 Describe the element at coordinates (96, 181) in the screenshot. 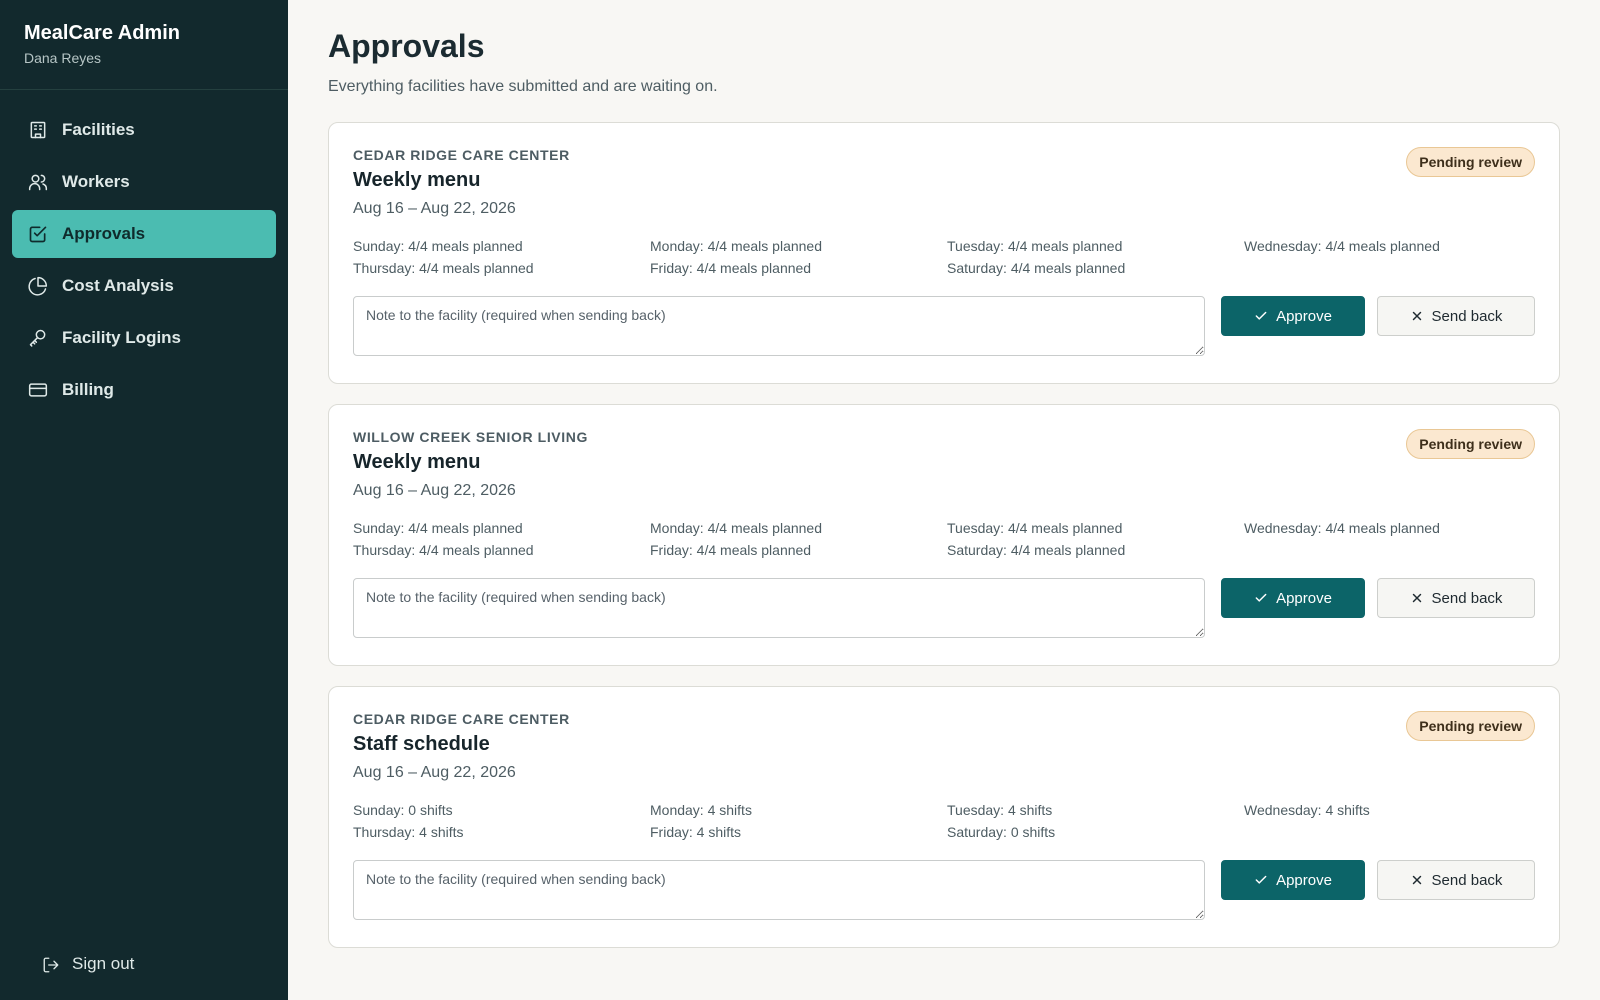

I see `sidebar-item-label: Workers` at that location.